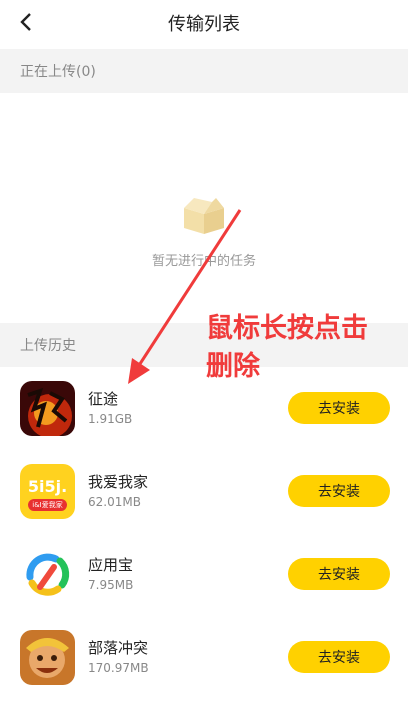 The width and height of the screenshot is (408, 708). I want to click on app-size: 1.91GB, so click(110, 419).